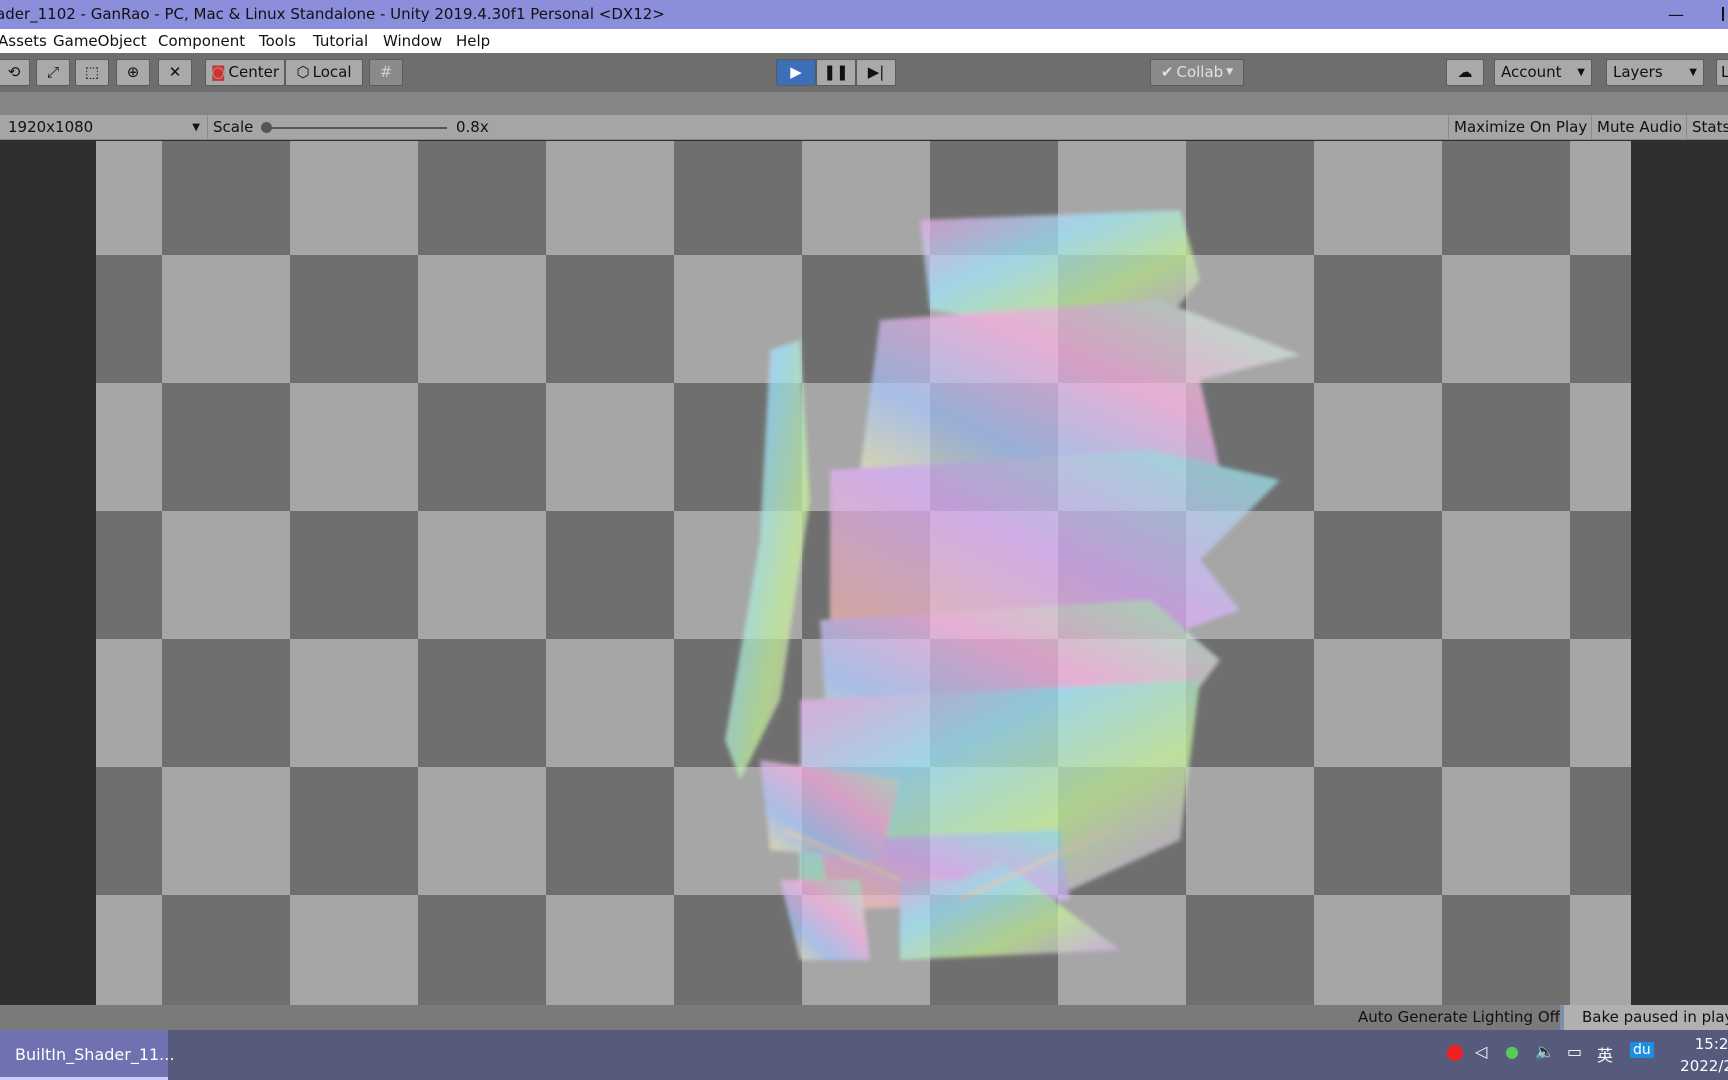 The height and width of the screenshot is (1080, 1728). I want to click on collab-label: Collab, so click(1200, 72).